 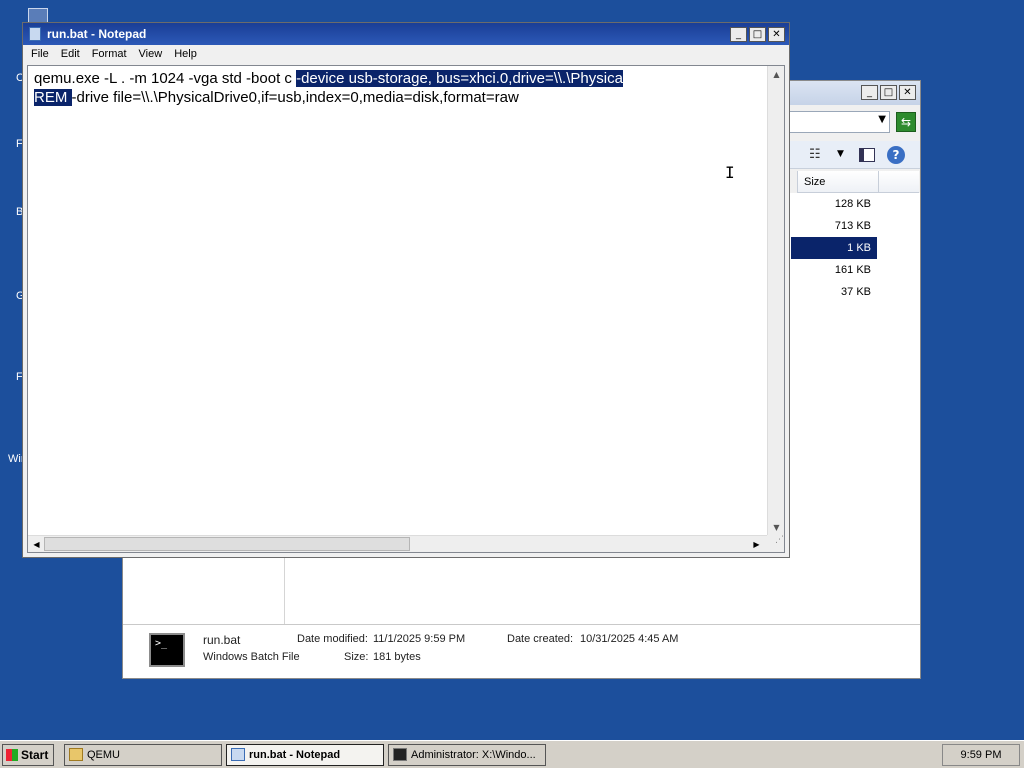 I want to click on navigation-pane, so click(x=205, y=590).